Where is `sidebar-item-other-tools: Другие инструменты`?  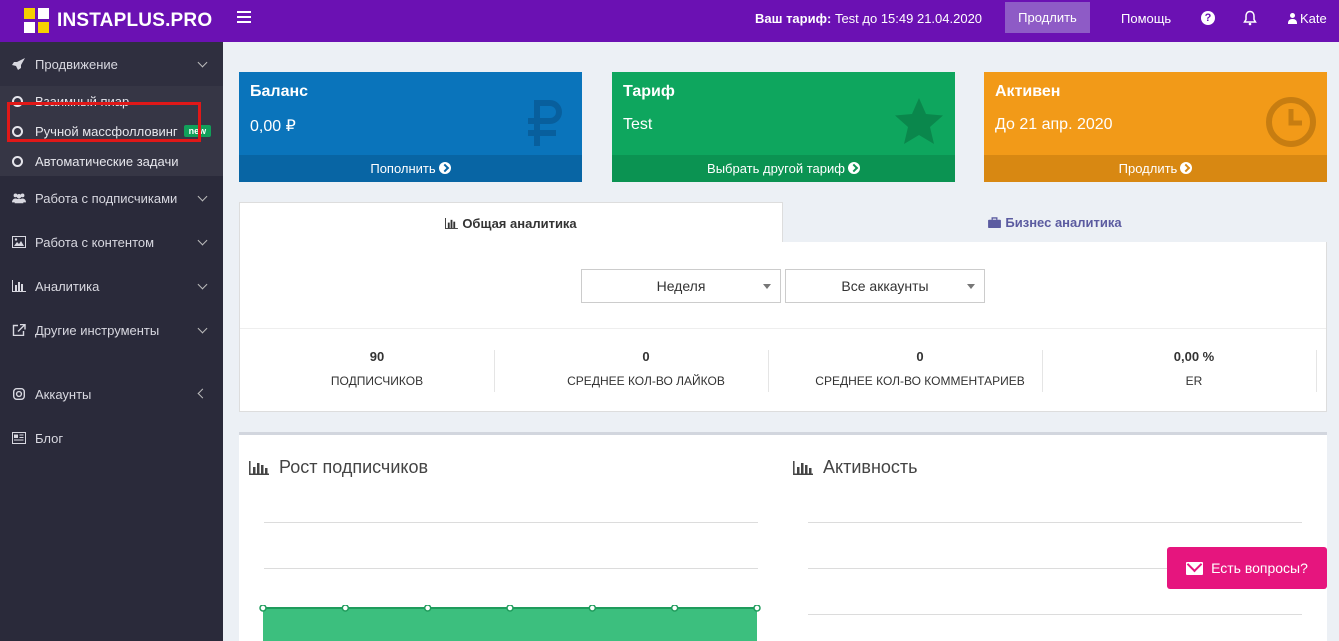 sidebar-item-other-tools: Другие инструменты is located at coordinates (111, 330).